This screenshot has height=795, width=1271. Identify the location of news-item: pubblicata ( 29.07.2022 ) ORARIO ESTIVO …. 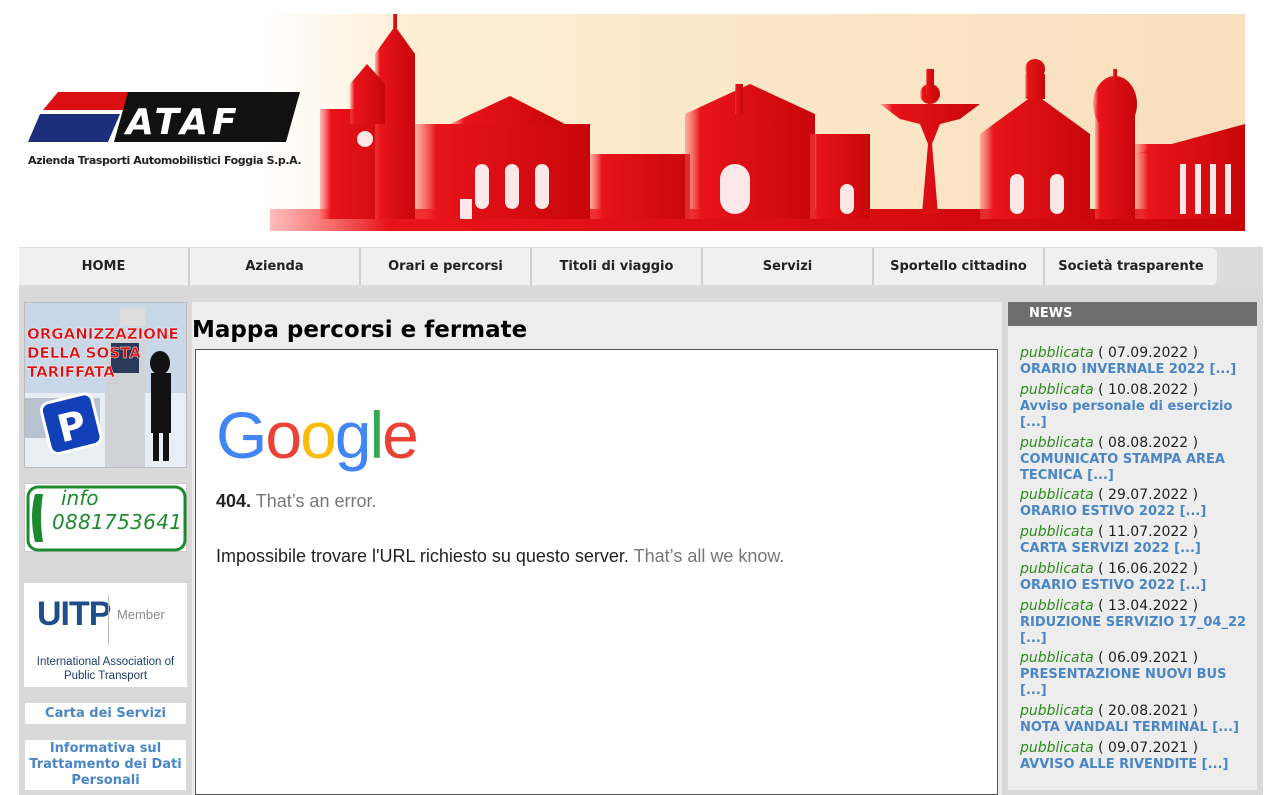
(1136, 503).